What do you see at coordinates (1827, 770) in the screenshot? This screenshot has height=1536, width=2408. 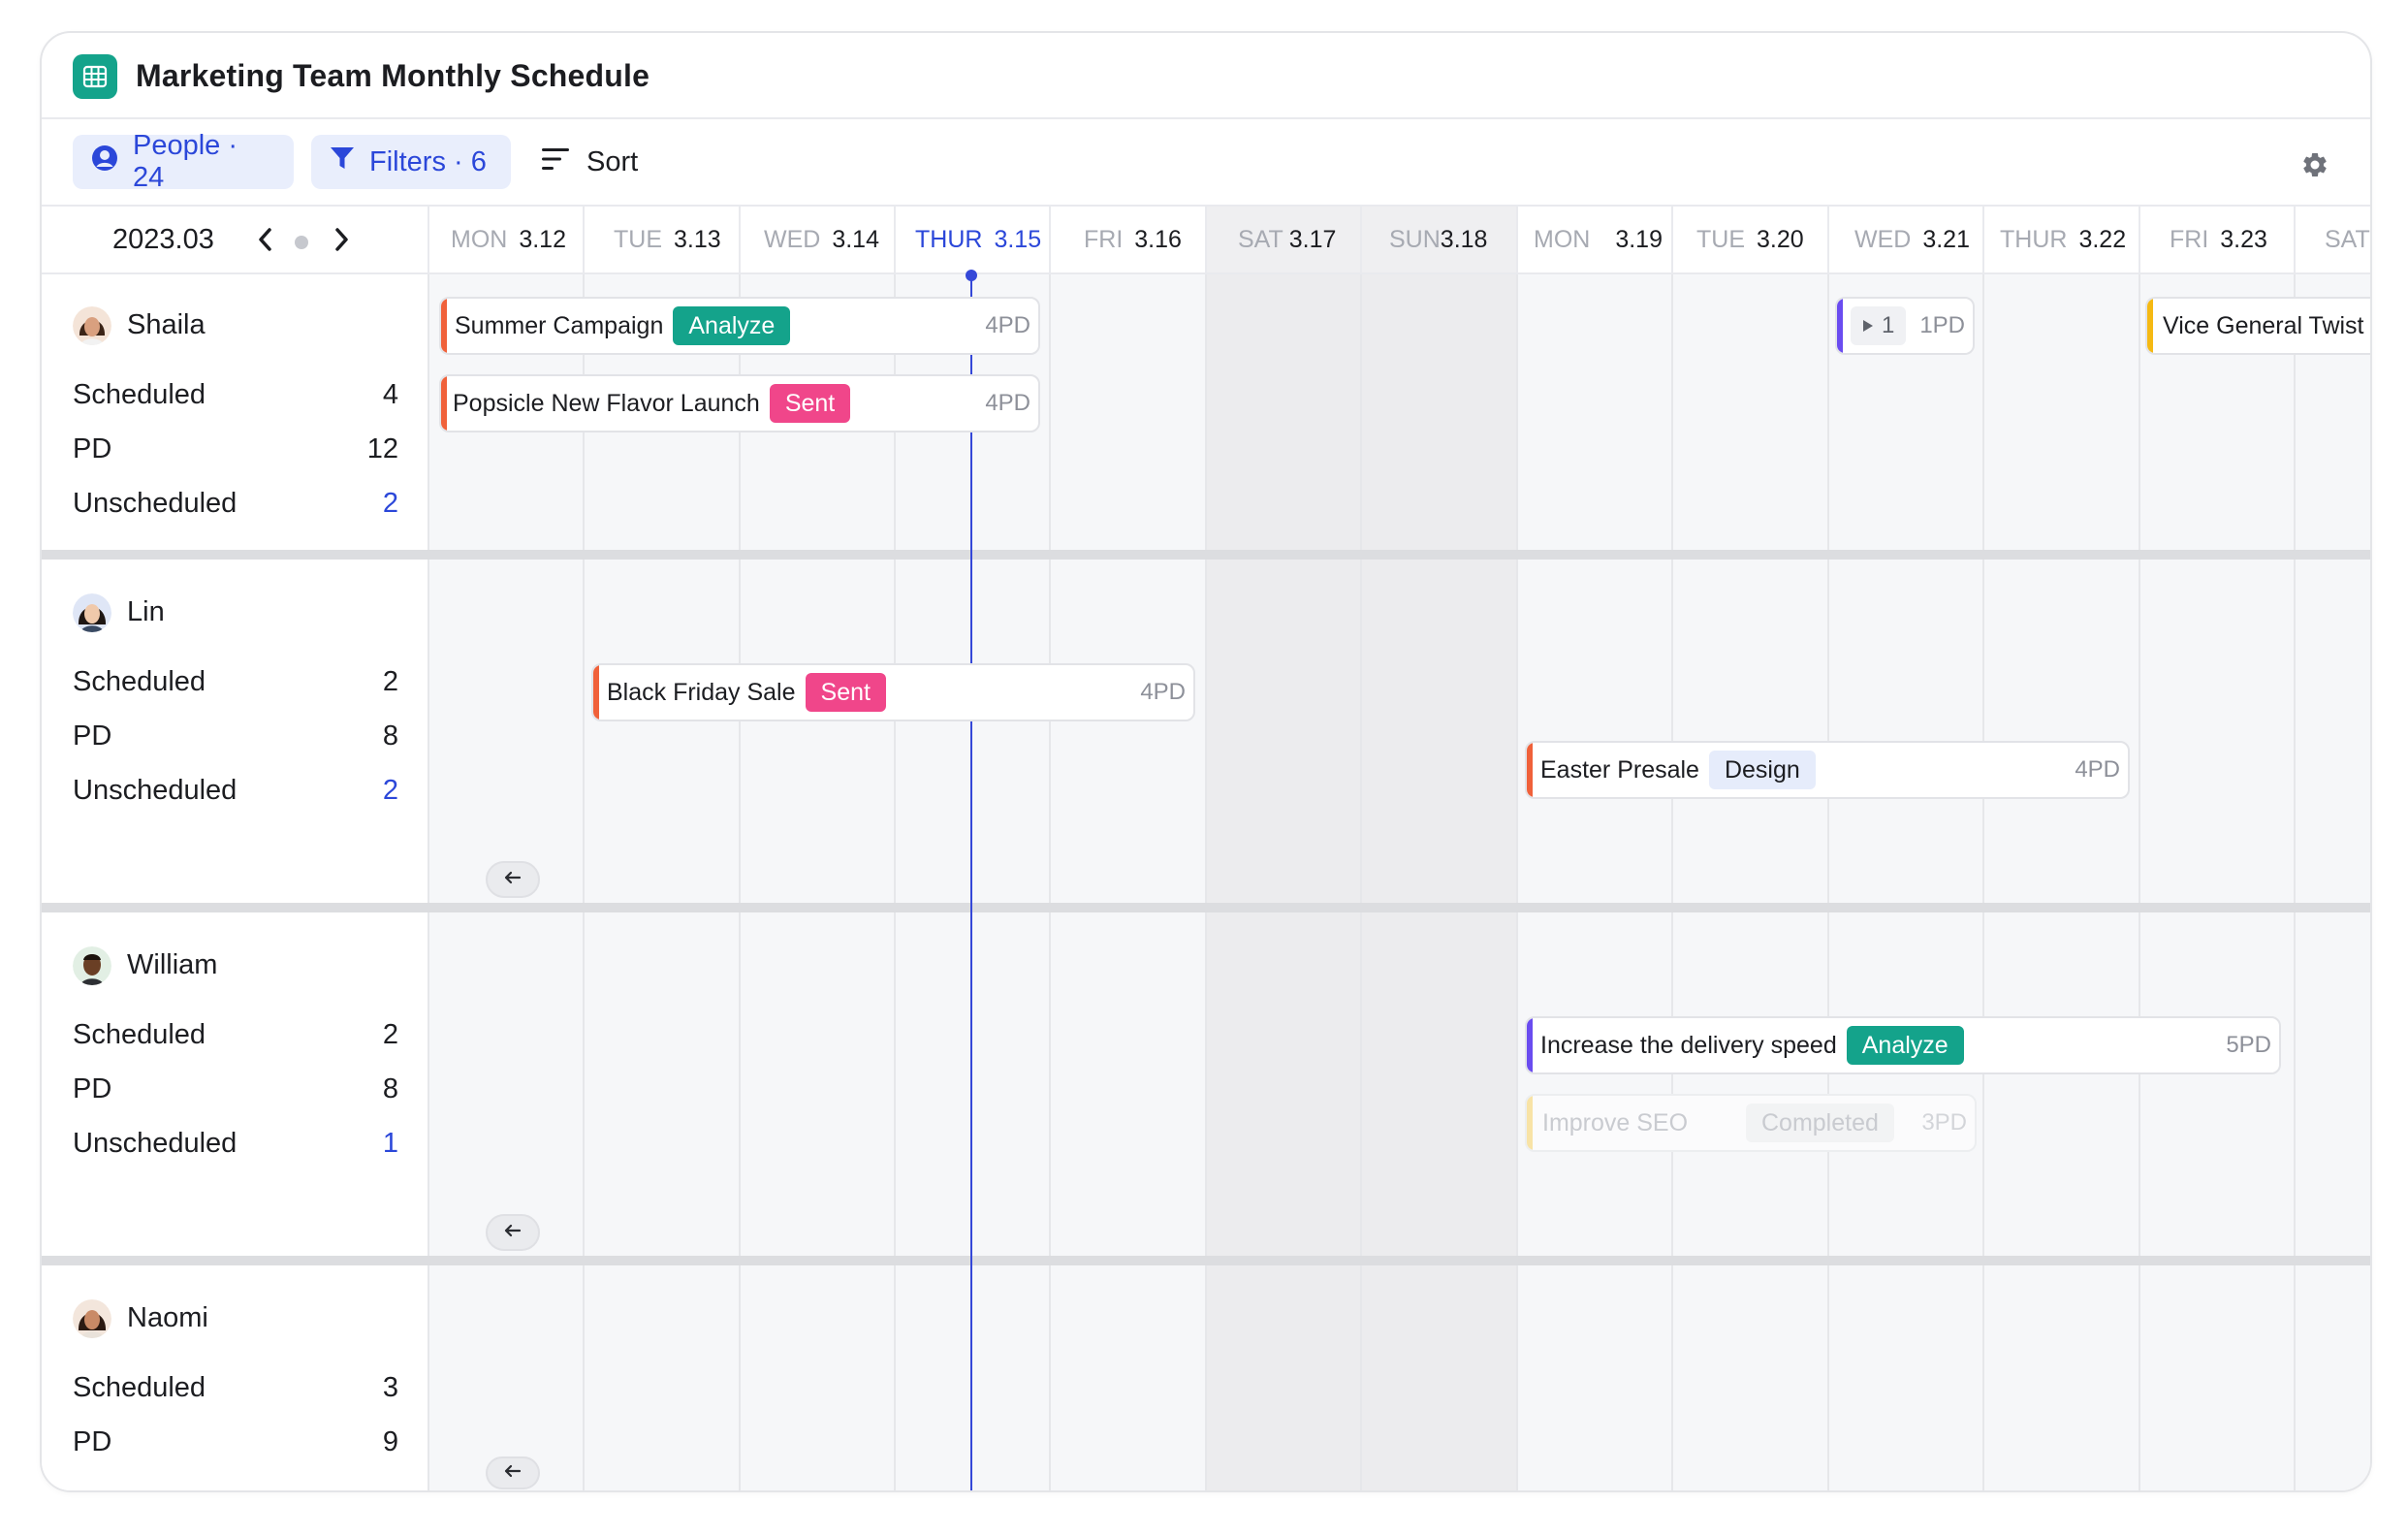 I see `task-card: Easter Presale Design 4PD` at bounding box center [1827, 770].